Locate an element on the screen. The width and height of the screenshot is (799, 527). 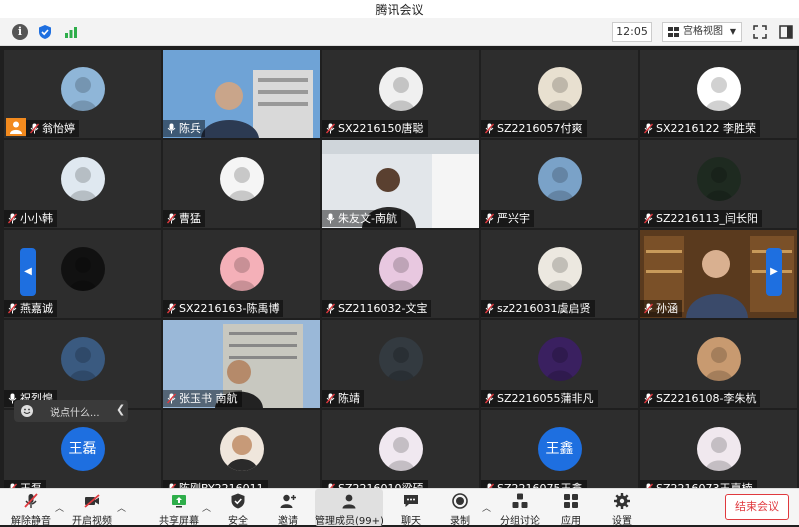
host-icon is located at coordinates (16, 127).